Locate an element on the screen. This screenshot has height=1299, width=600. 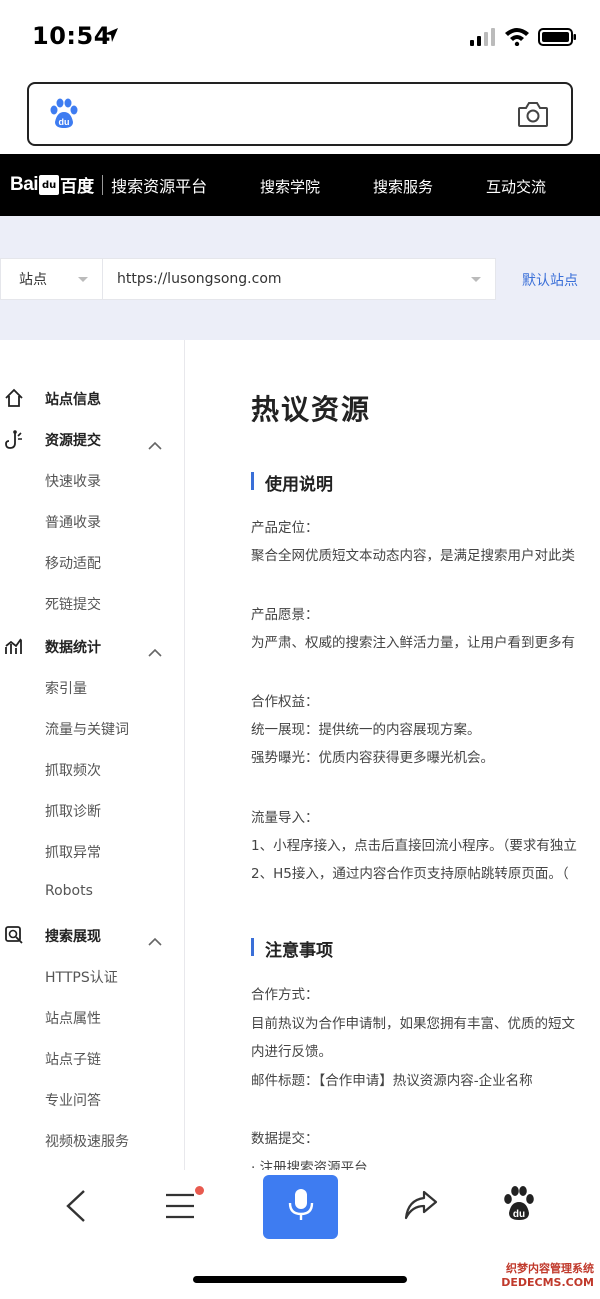
search-display-icon is located at coordinates (14, 937).